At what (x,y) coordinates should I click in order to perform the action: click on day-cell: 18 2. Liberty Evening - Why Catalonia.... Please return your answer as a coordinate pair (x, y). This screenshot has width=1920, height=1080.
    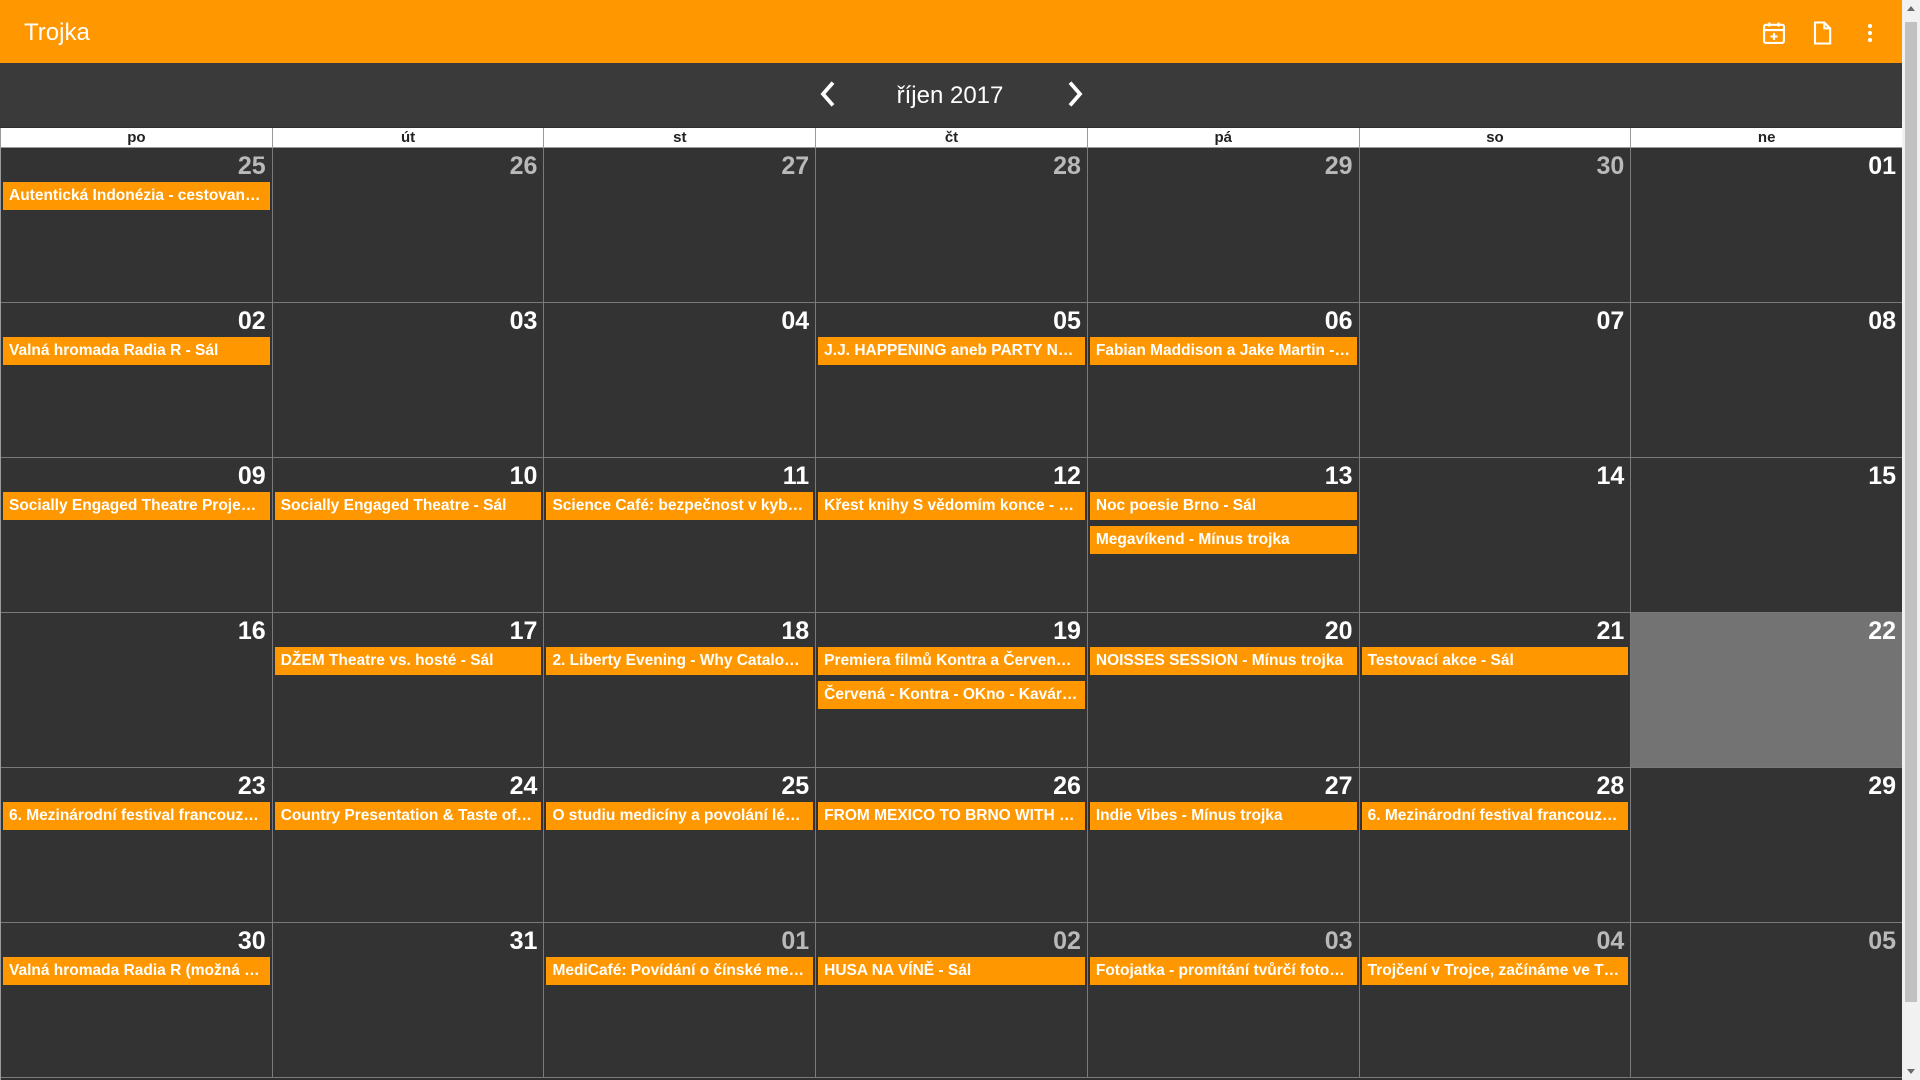
    Looking at the image, I should click on (680, 690).